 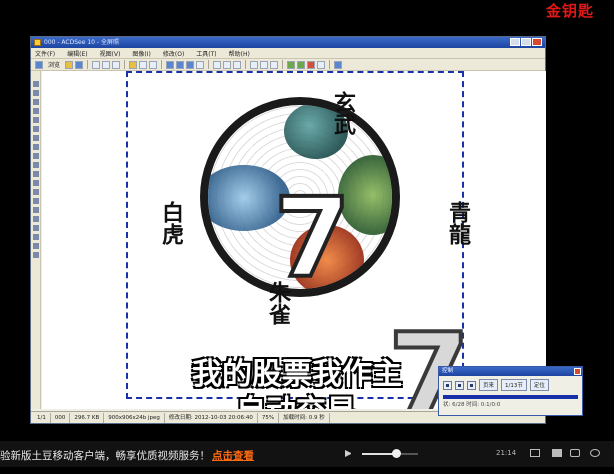 I want to click on rotate-icon, so click(x=116, y=64).